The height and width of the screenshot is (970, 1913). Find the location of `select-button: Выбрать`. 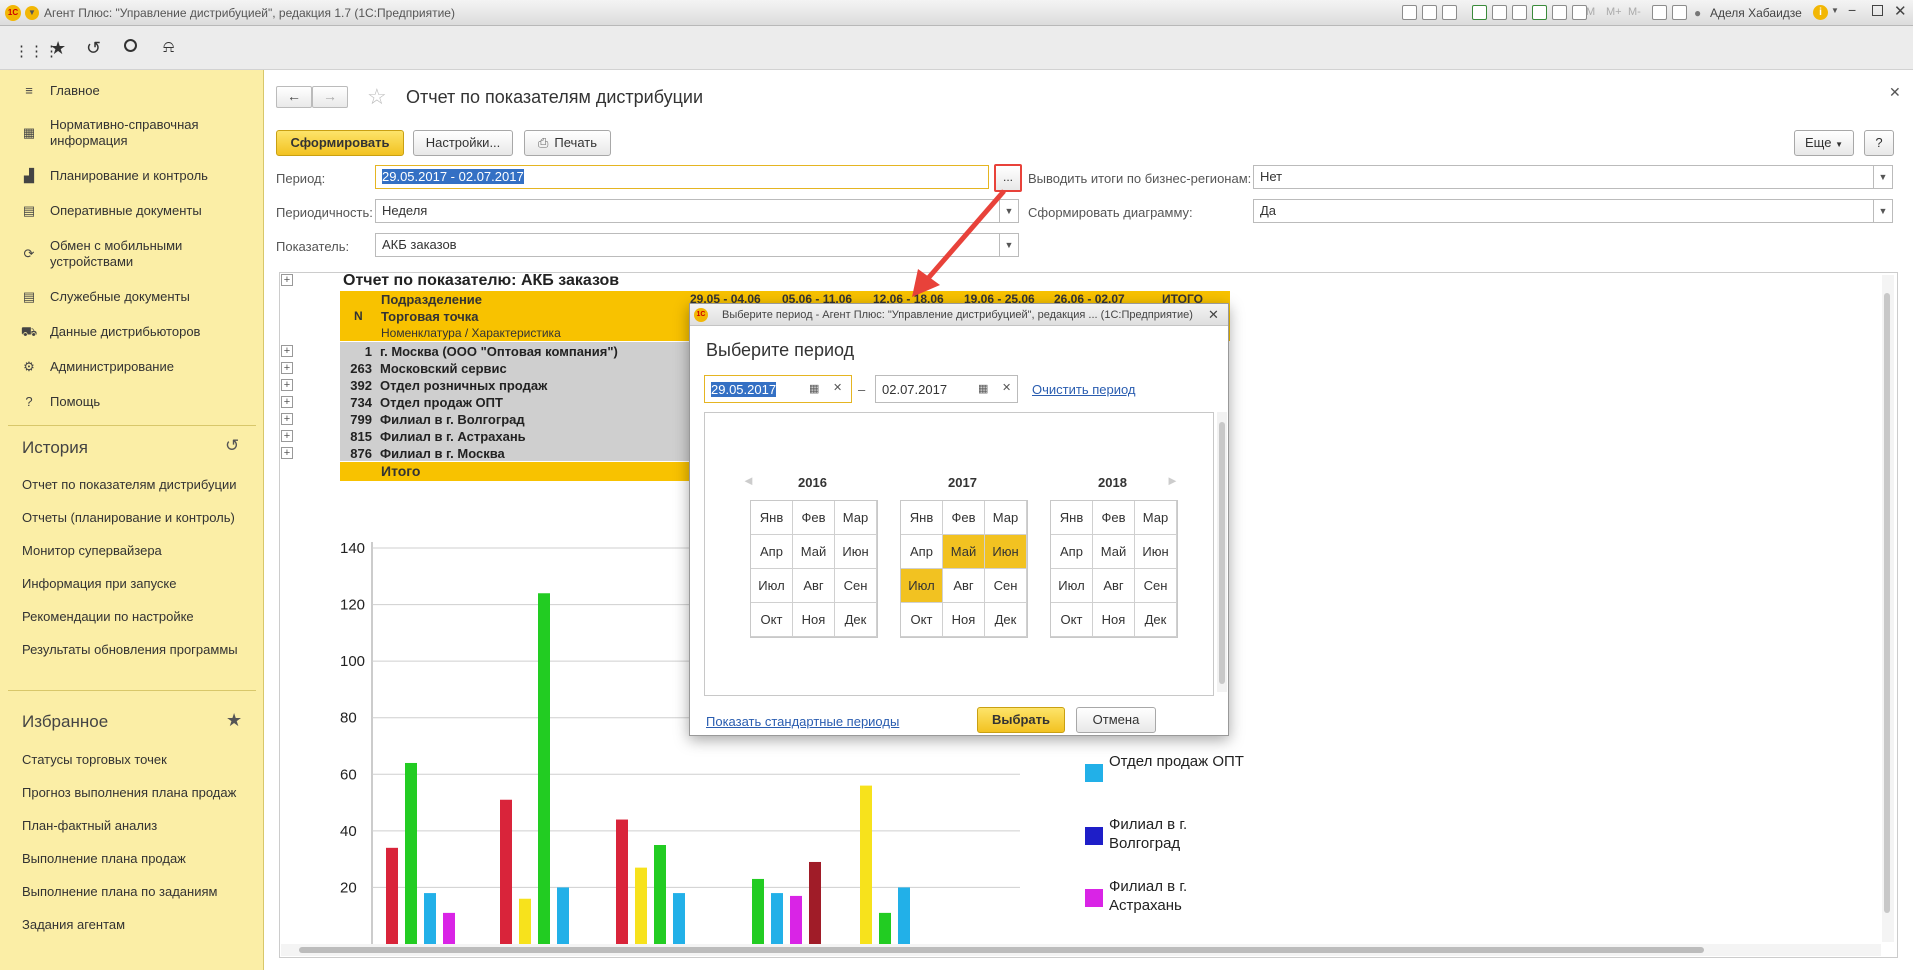

select-button: Выбрать is located at coordinates (1021, 720).